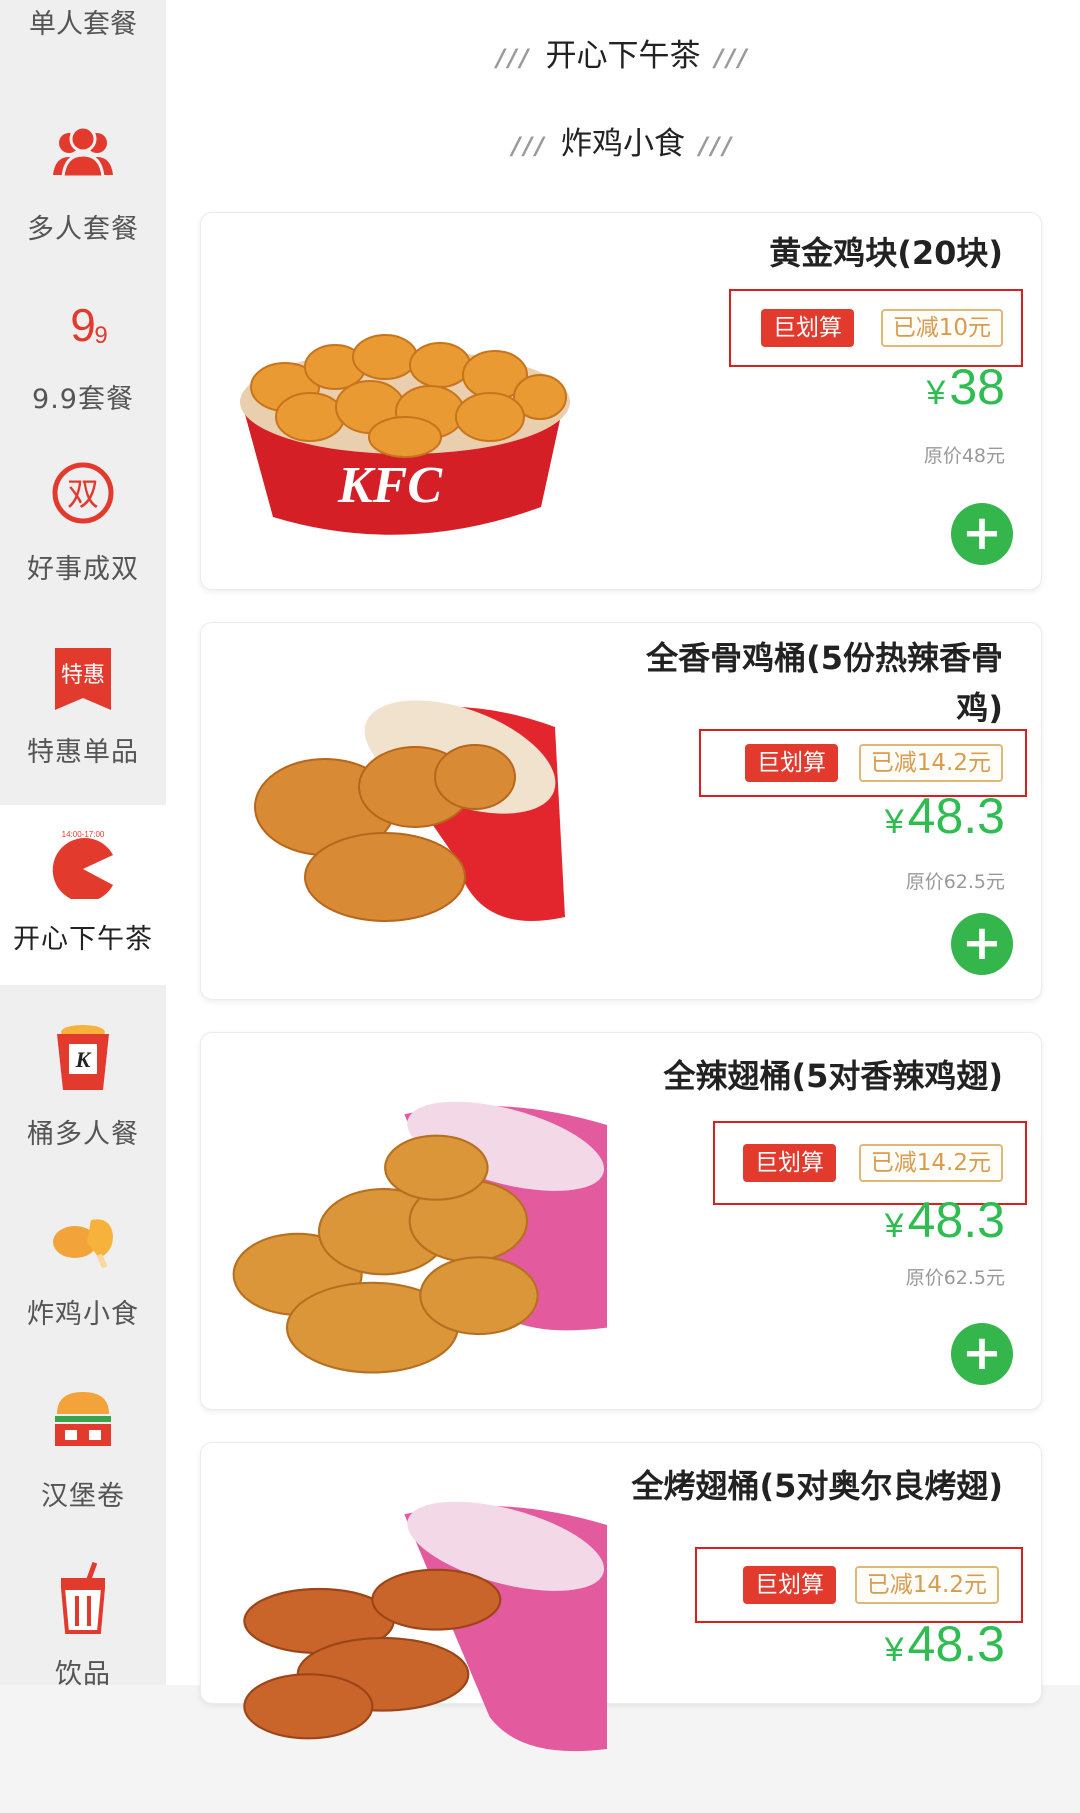 This screenshot has width=1080, height=1813. What do you see at coordinates (886, 253) in the screenshot?
I see `product-name: 黄金鸡块(20块)` at bounding box center [886, 253].